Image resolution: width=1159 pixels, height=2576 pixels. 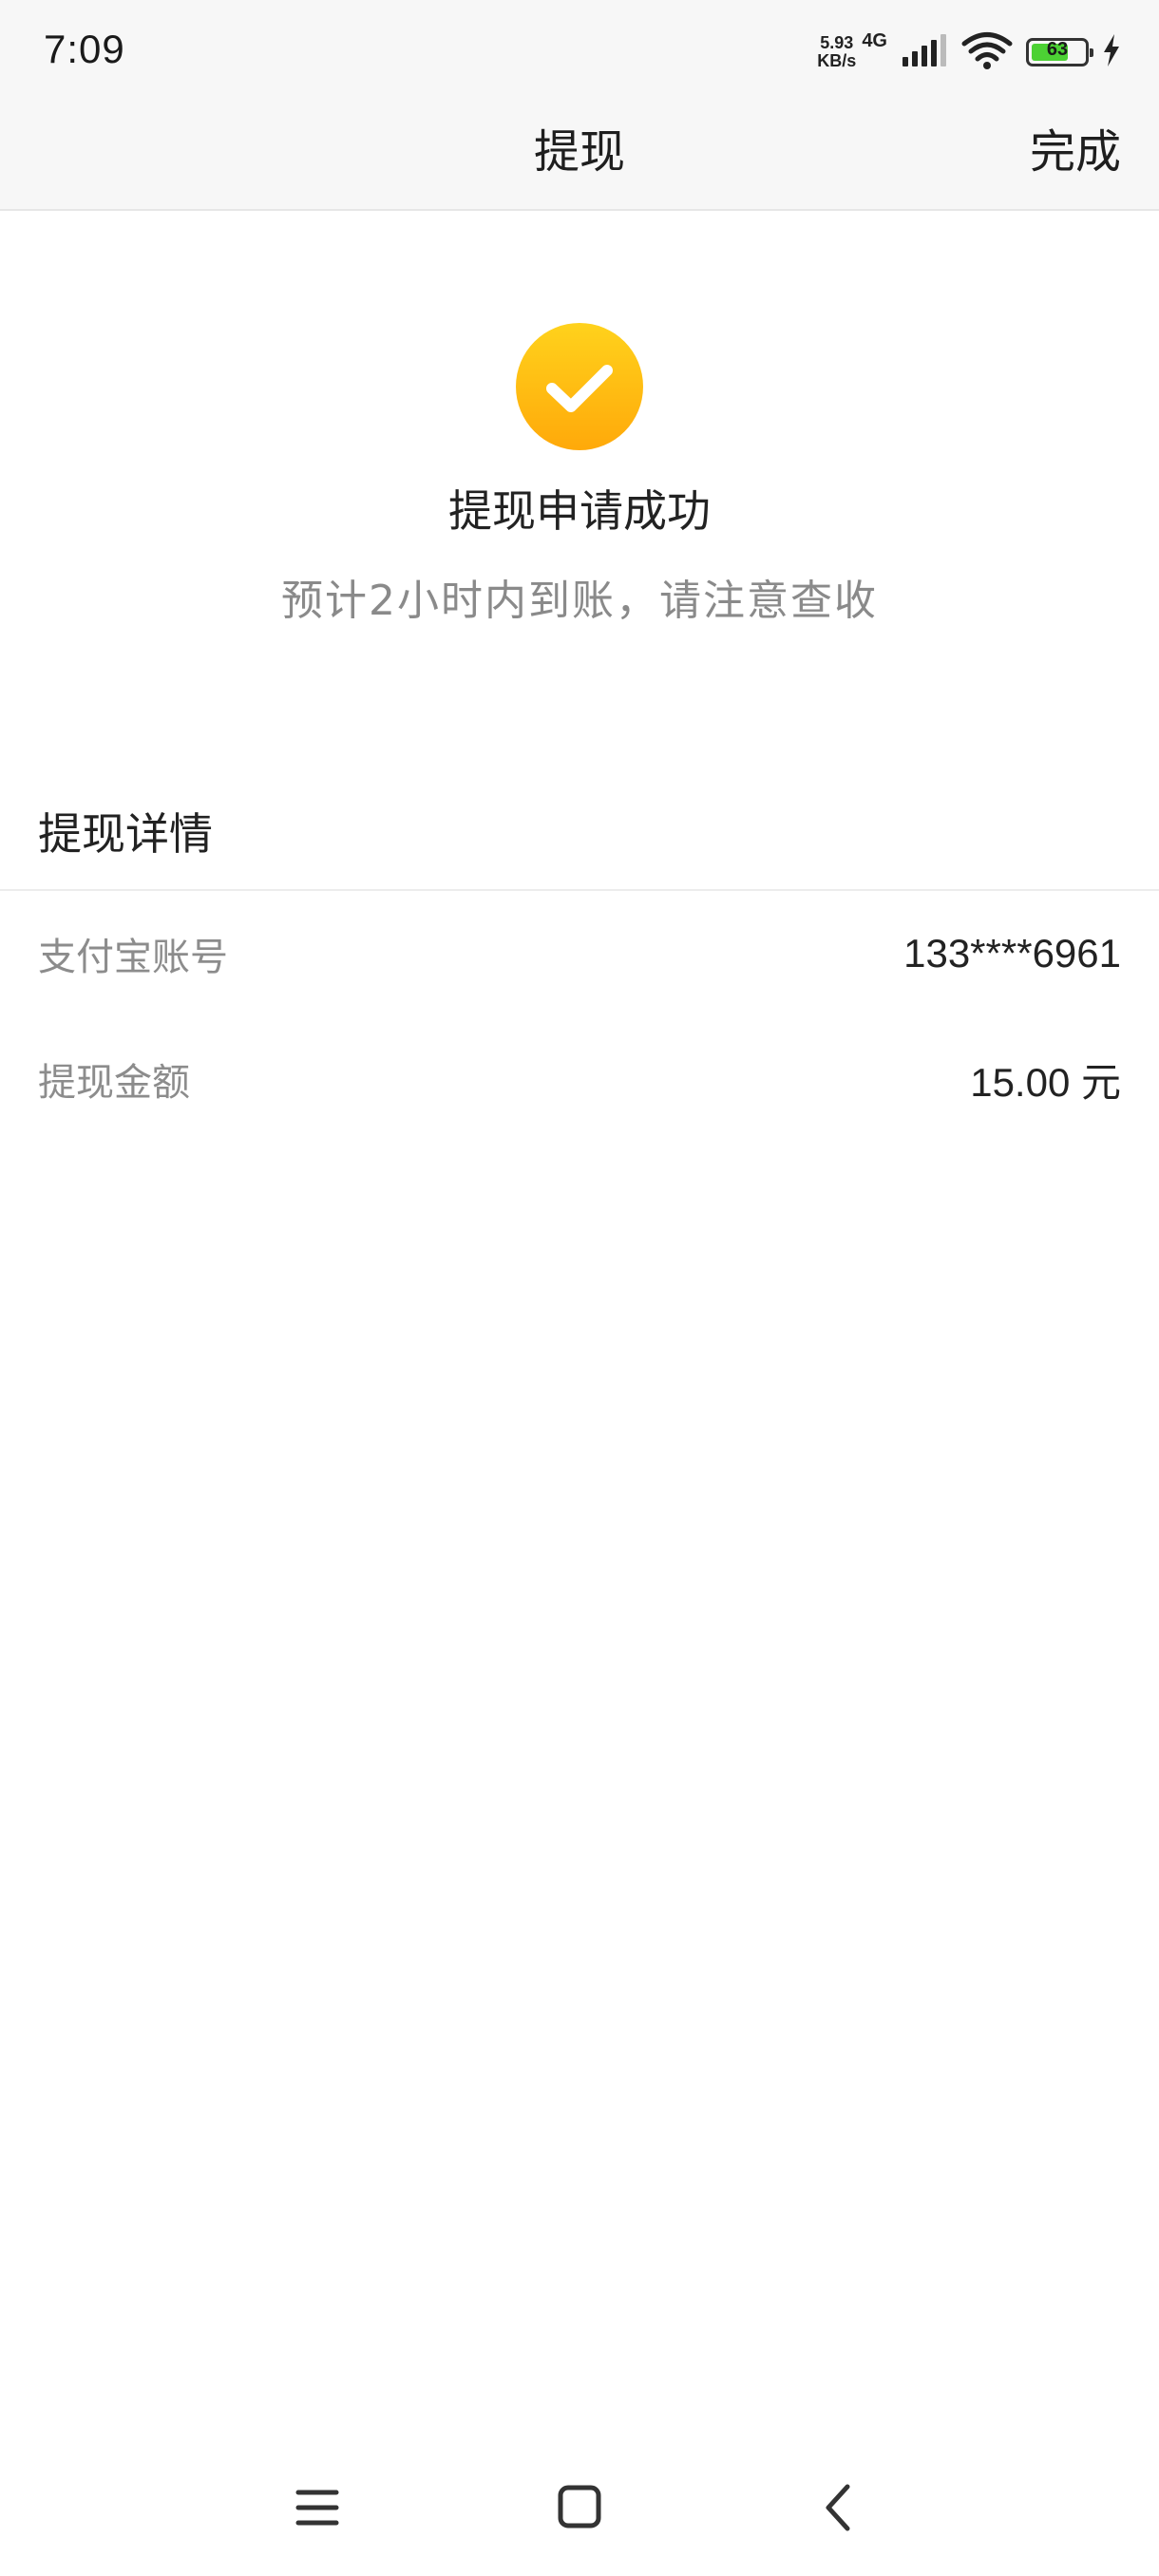 What do you see at coordinates (874, 40) in the screenshot?
I see `network-type: 4G` at bounding box center [874, 40].